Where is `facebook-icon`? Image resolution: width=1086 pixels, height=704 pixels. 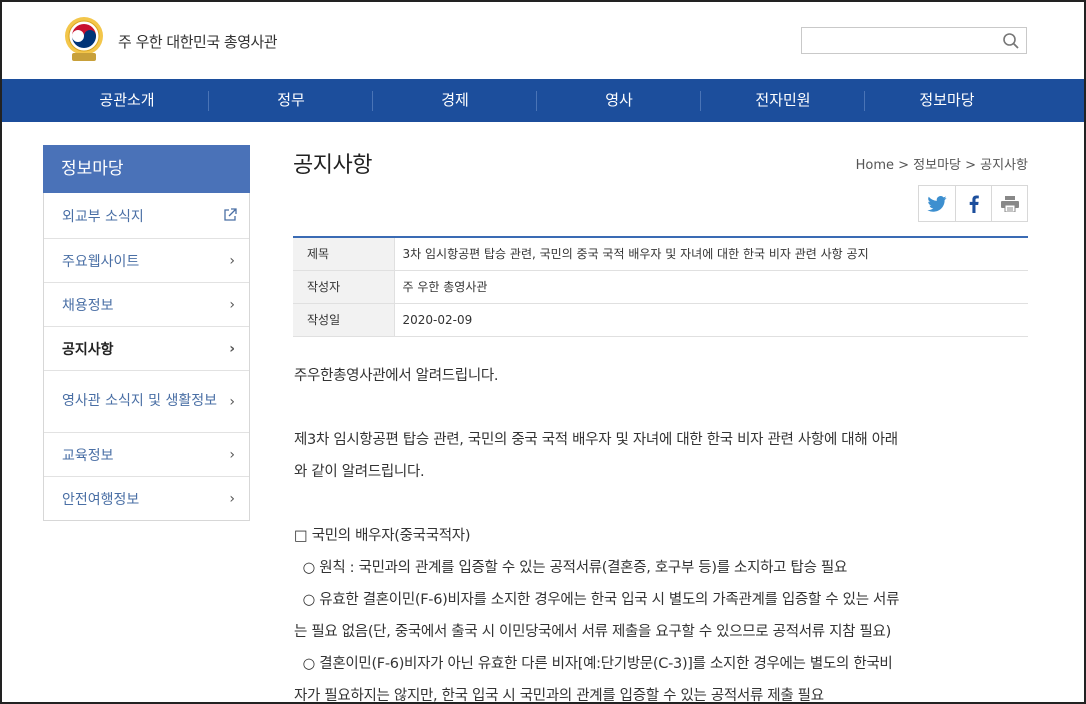
facebook-icon is located at coordinates (974, 203).